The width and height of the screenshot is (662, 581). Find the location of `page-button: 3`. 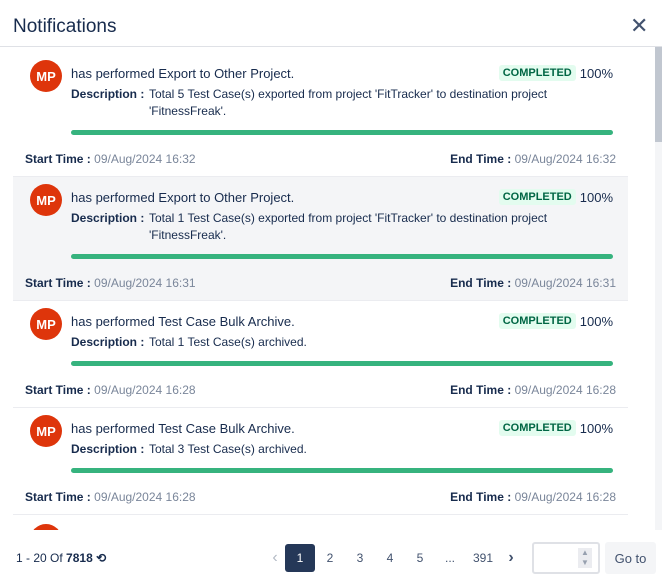

page-button: 3 is located at coordinates (360, 558).